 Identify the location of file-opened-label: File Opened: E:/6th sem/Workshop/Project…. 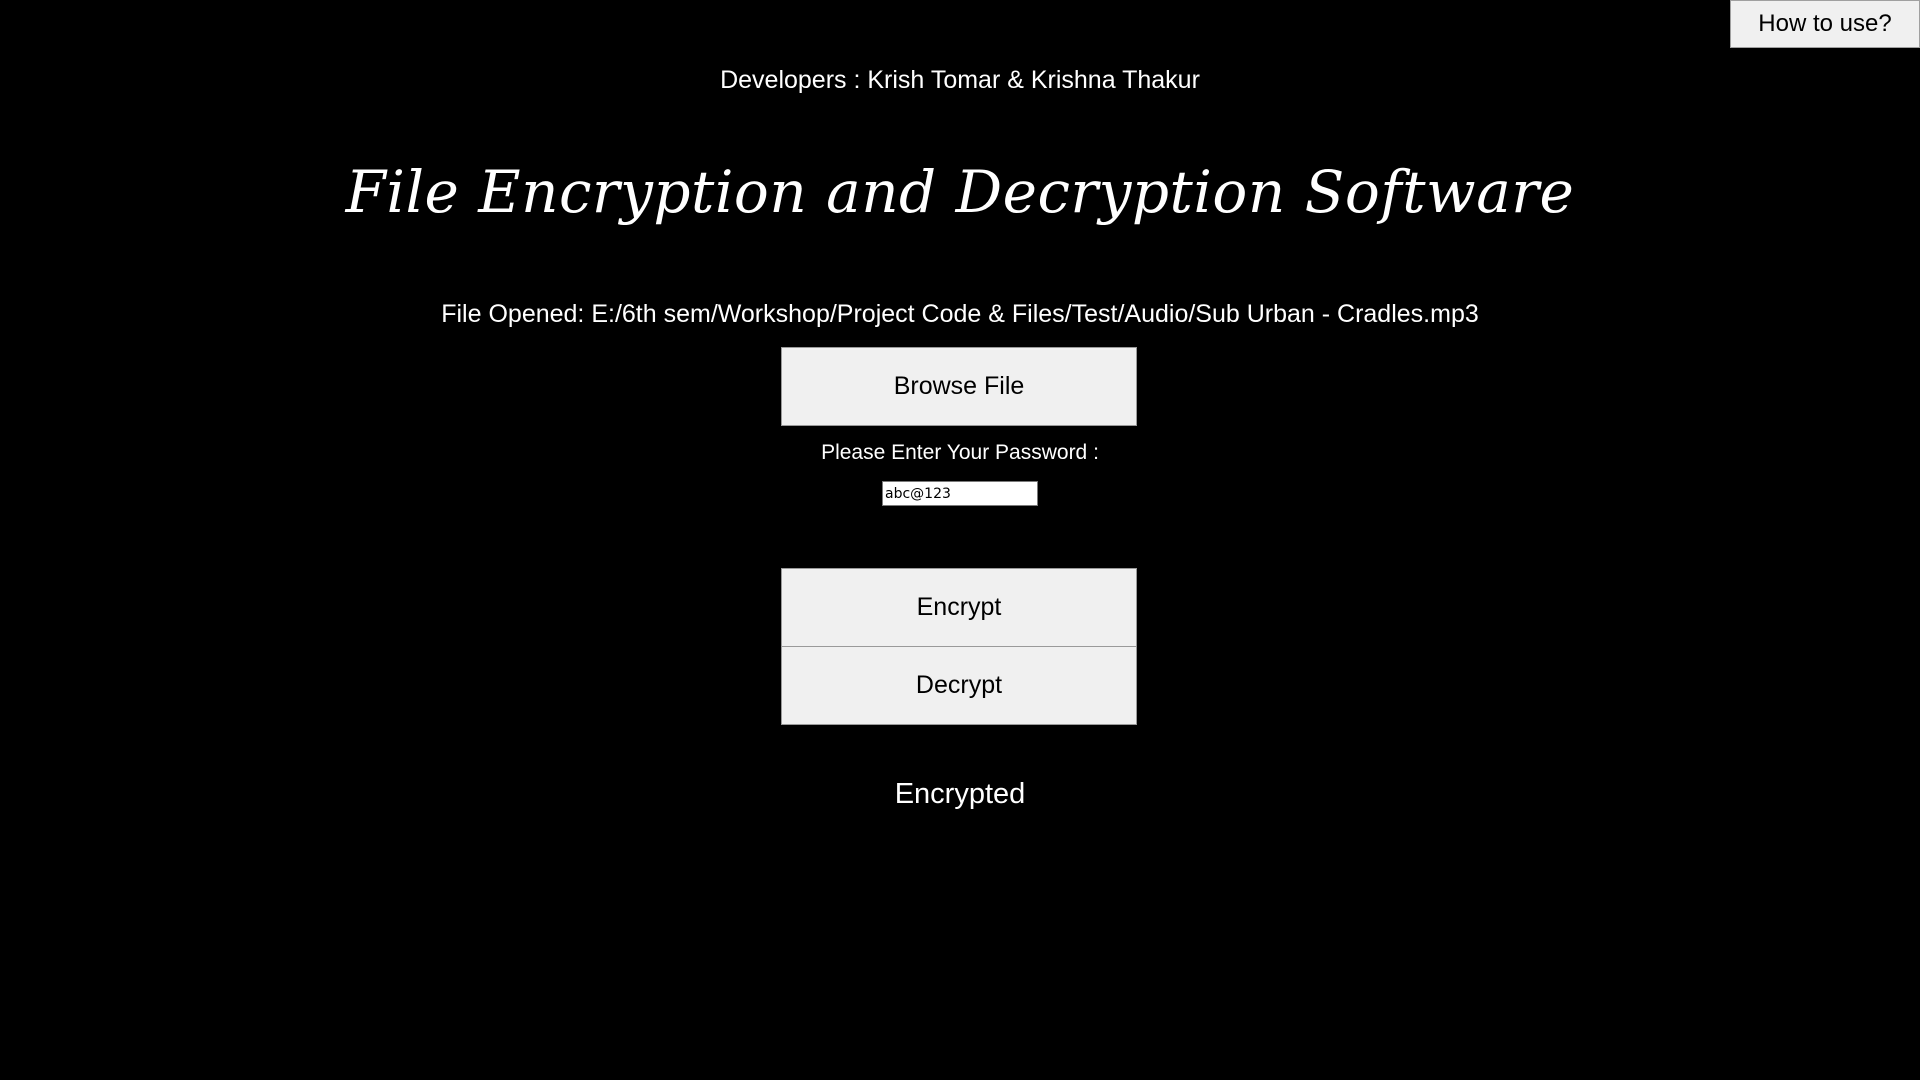
(960, 314).